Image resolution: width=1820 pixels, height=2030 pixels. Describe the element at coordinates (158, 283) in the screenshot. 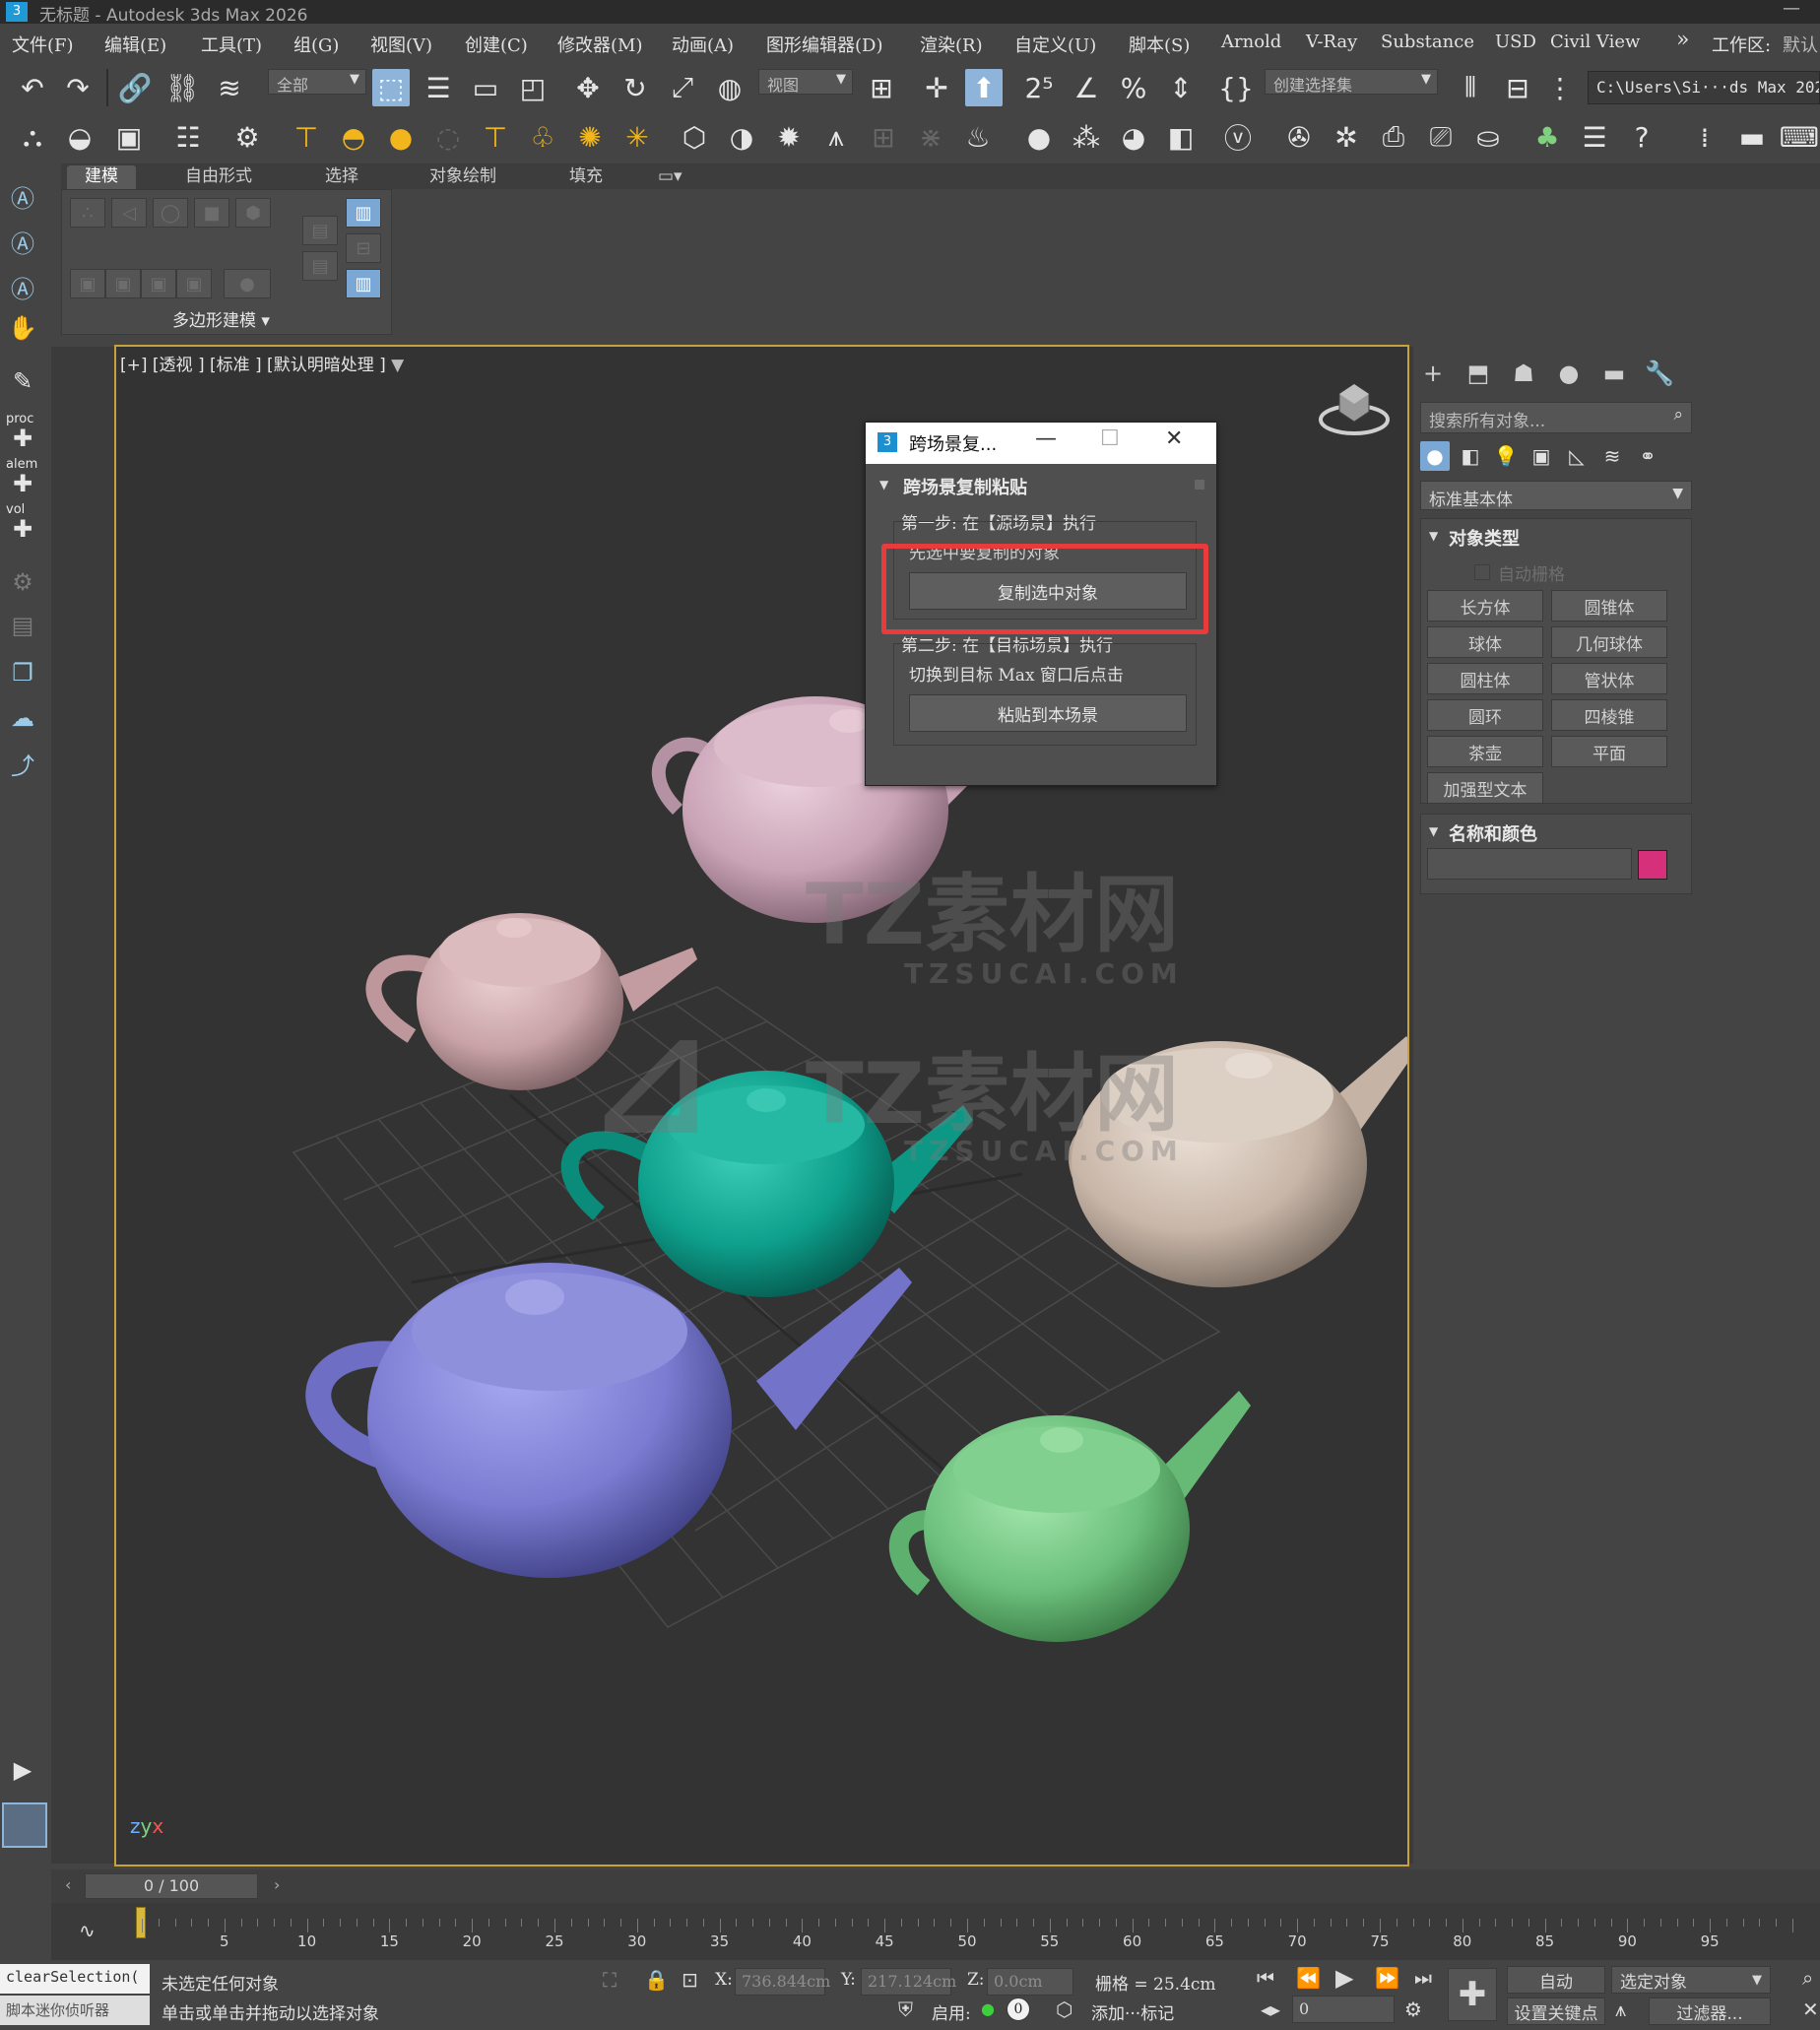

I see `show-end-result-icon: ▣` at that location.